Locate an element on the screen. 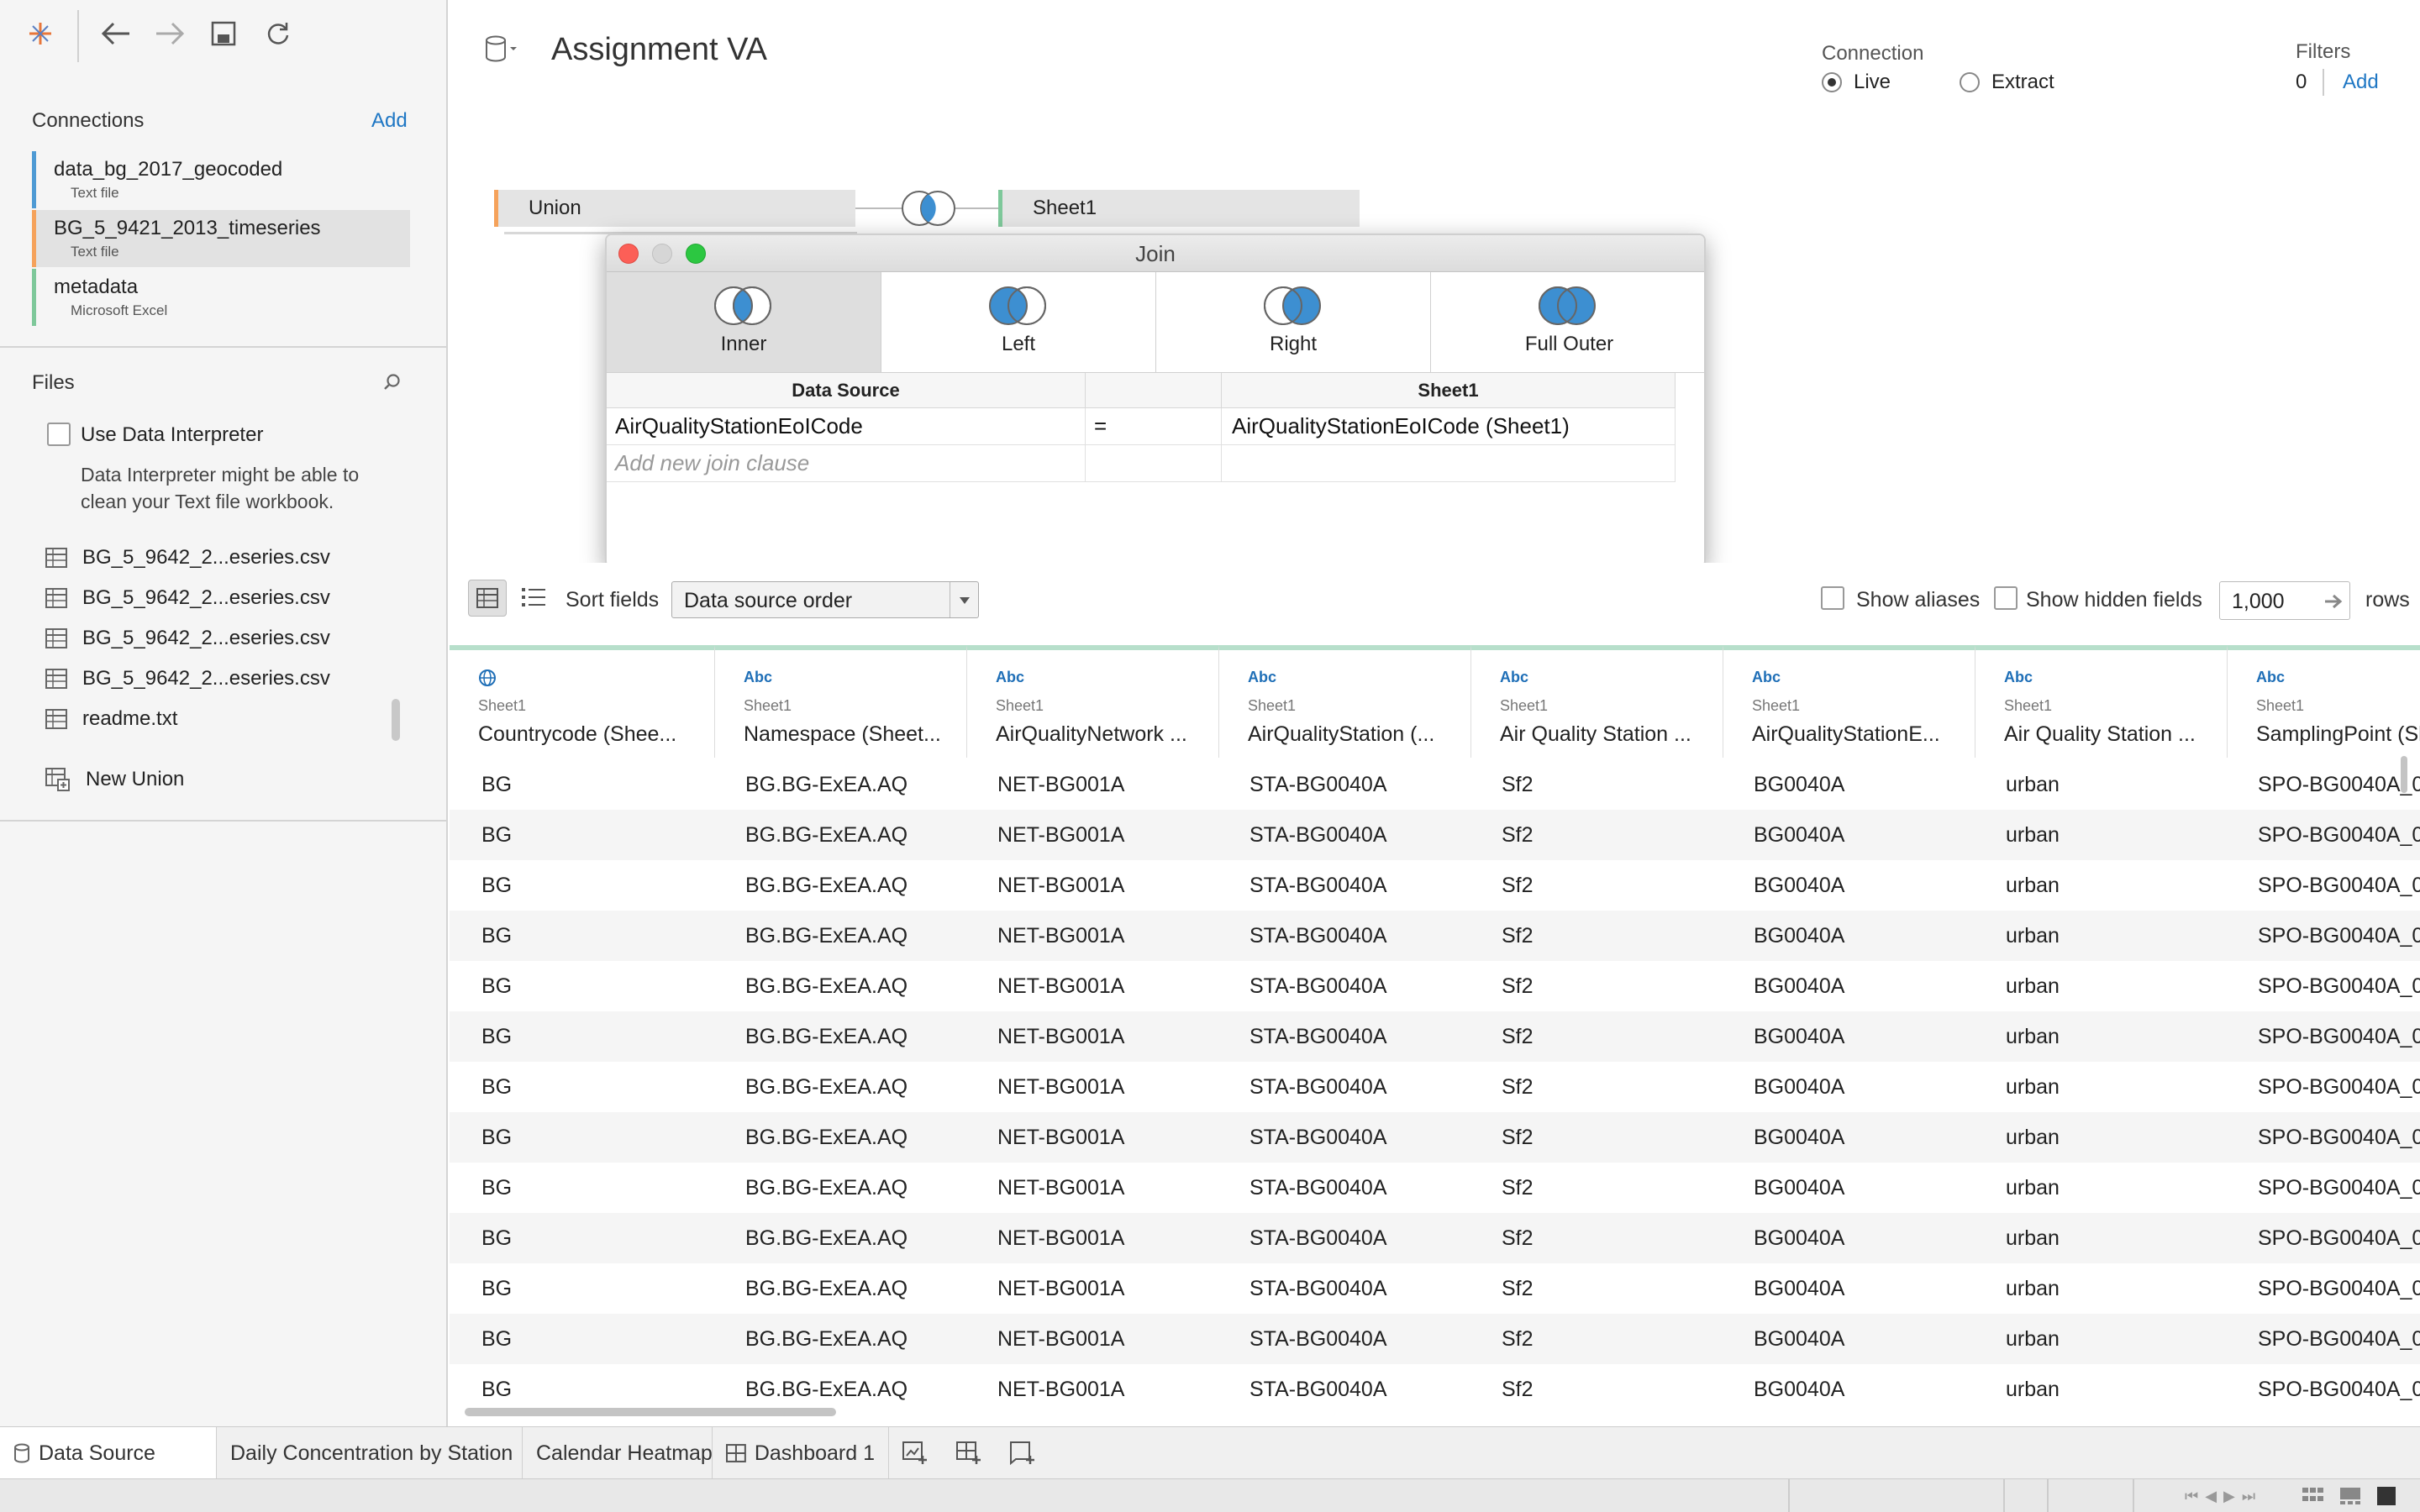 This screenshot has height=1512, width=2420. join-type-label: Inner is located at coordinates (743, 344).